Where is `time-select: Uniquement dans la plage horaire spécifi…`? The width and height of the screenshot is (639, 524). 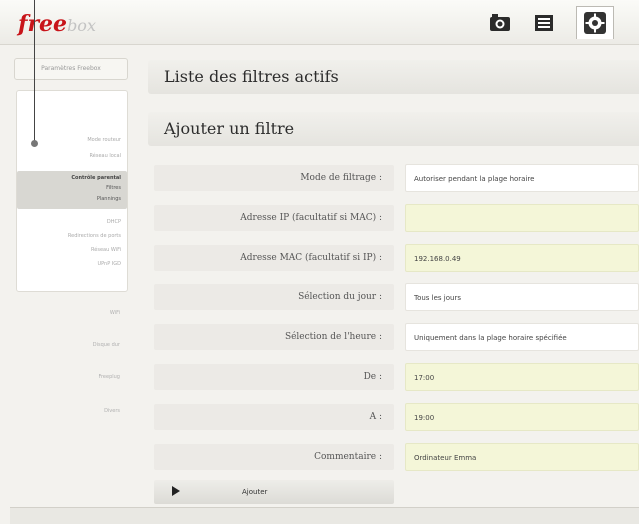
time-select: Uniquement dans la plage horaire spécifi… is located at coordinates (522, 337).